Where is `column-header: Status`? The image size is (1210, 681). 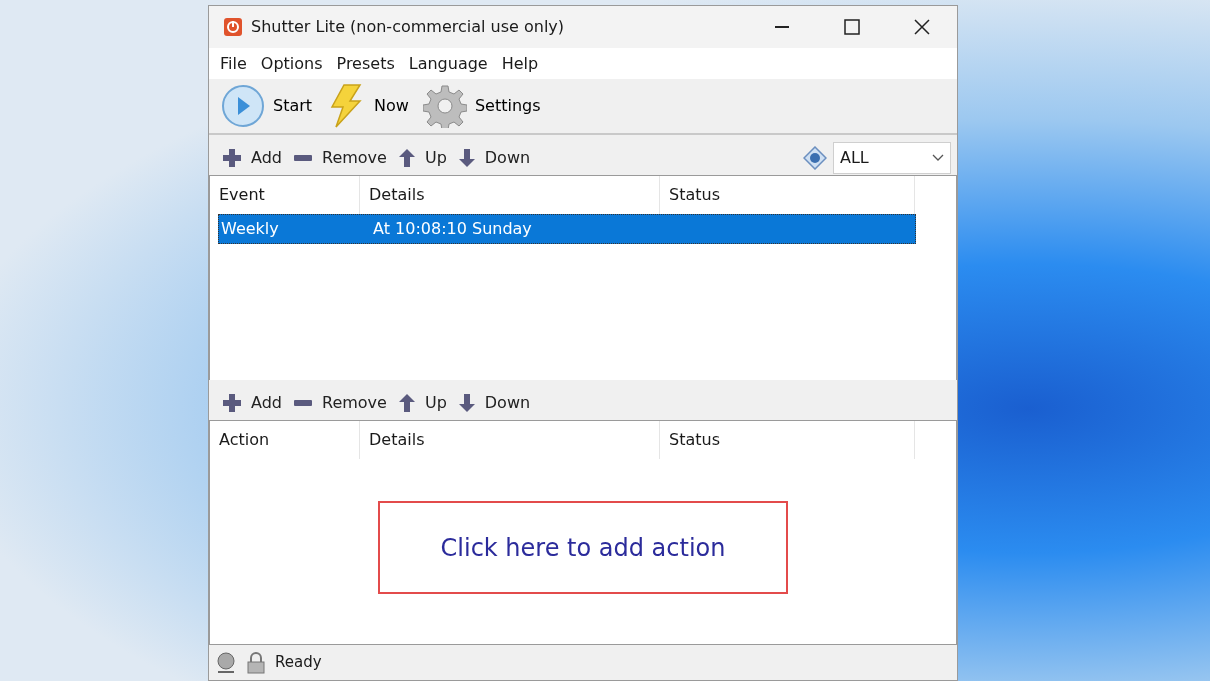 column-header: Status is located at coordinates (787, 440).